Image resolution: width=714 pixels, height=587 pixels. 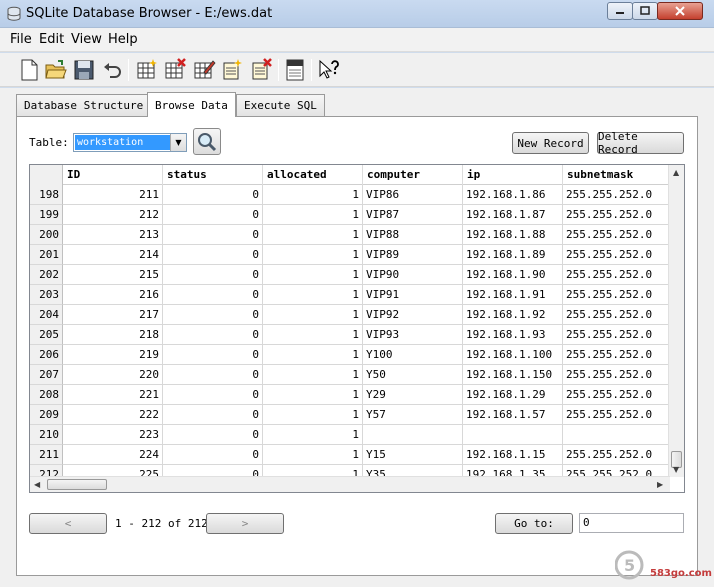 I want to click on cell-id: 223, so click(x=113, y=435).